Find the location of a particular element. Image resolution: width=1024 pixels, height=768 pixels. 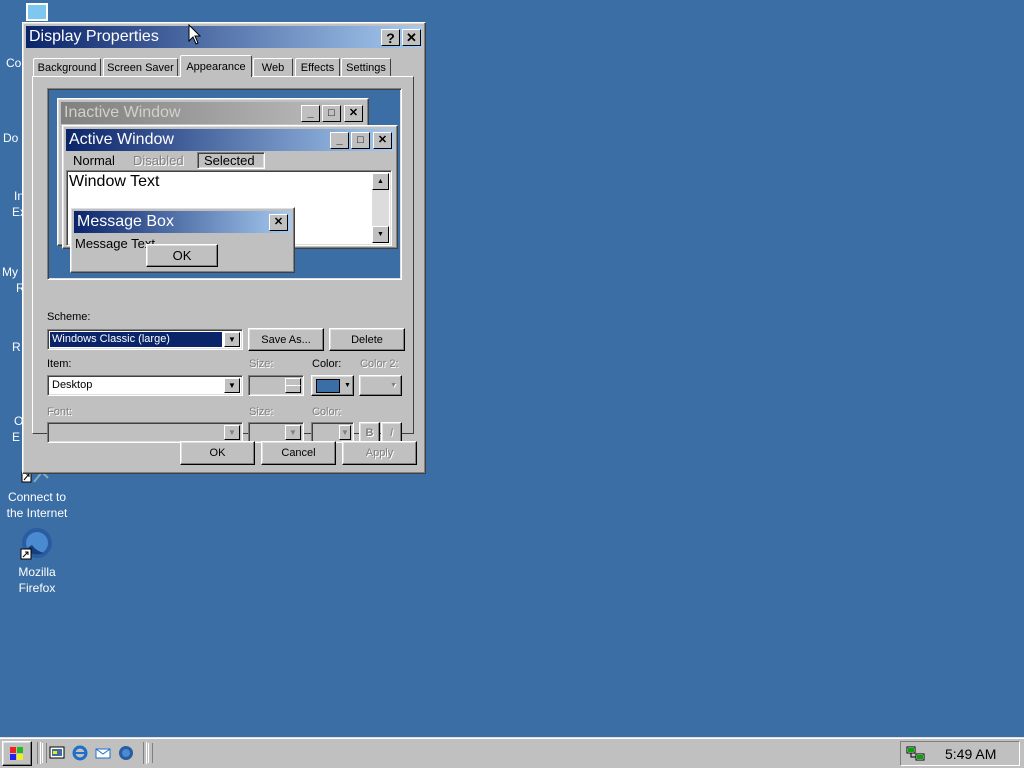

dialog-title: Display Properties is located at coordinates (94, 36).